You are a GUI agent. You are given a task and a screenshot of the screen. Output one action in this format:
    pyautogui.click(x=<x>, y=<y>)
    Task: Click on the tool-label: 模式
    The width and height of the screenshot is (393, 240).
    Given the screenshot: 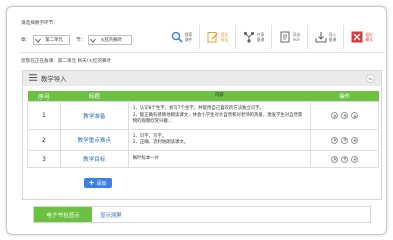 What is the action you would take?
    pyautogui.click(x=369, y=39)
    